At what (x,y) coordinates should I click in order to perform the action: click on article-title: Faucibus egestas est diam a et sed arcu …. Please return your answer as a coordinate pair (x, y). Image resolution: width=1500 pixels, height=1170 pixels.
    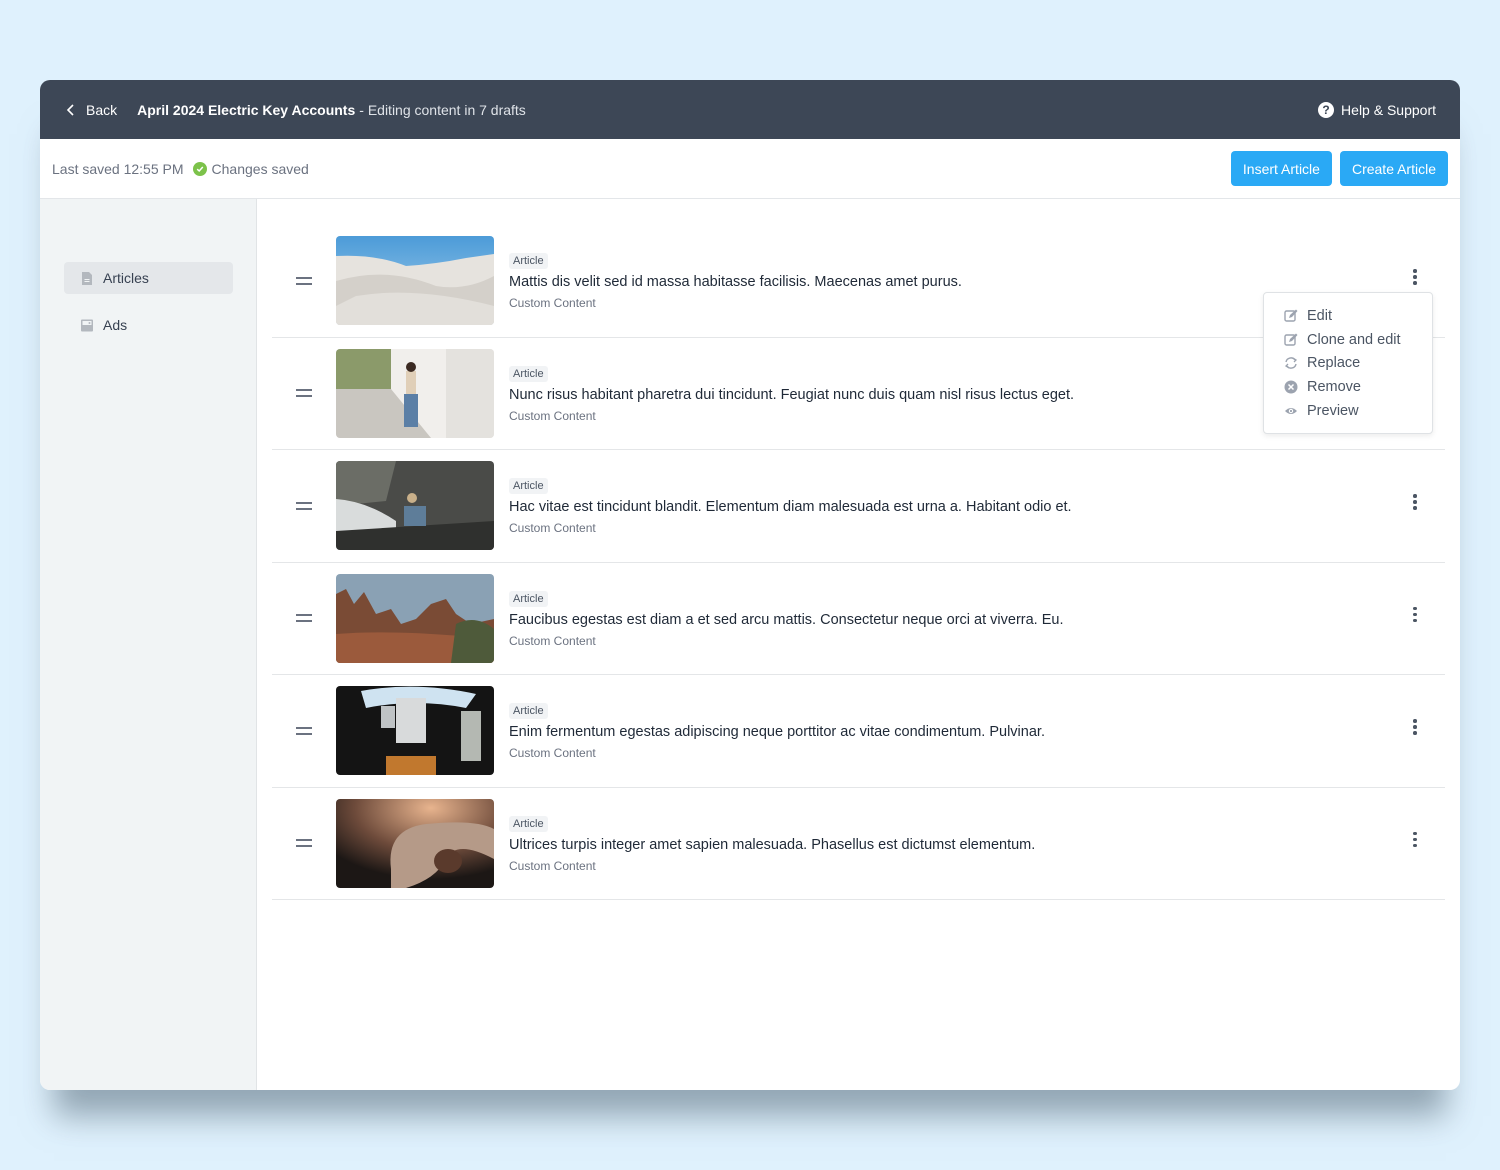
    Looking at the image, I should click on (786, 619).